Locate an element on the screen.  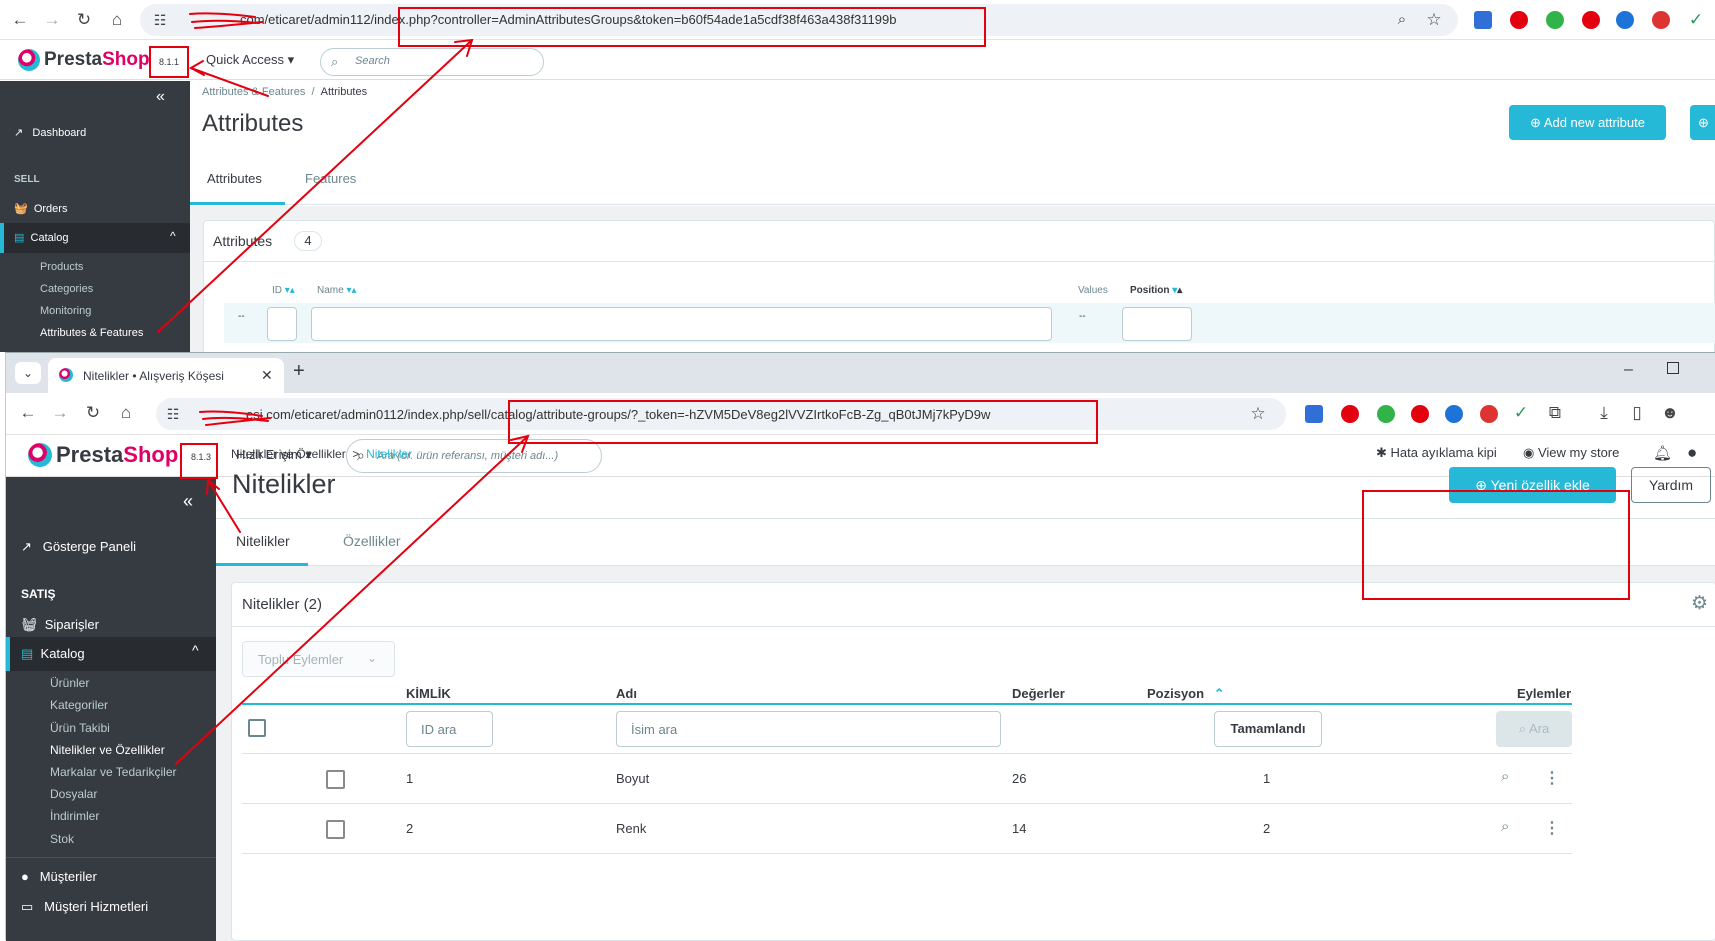
tab-features: Özellikler is located at coordinates (372, 541).